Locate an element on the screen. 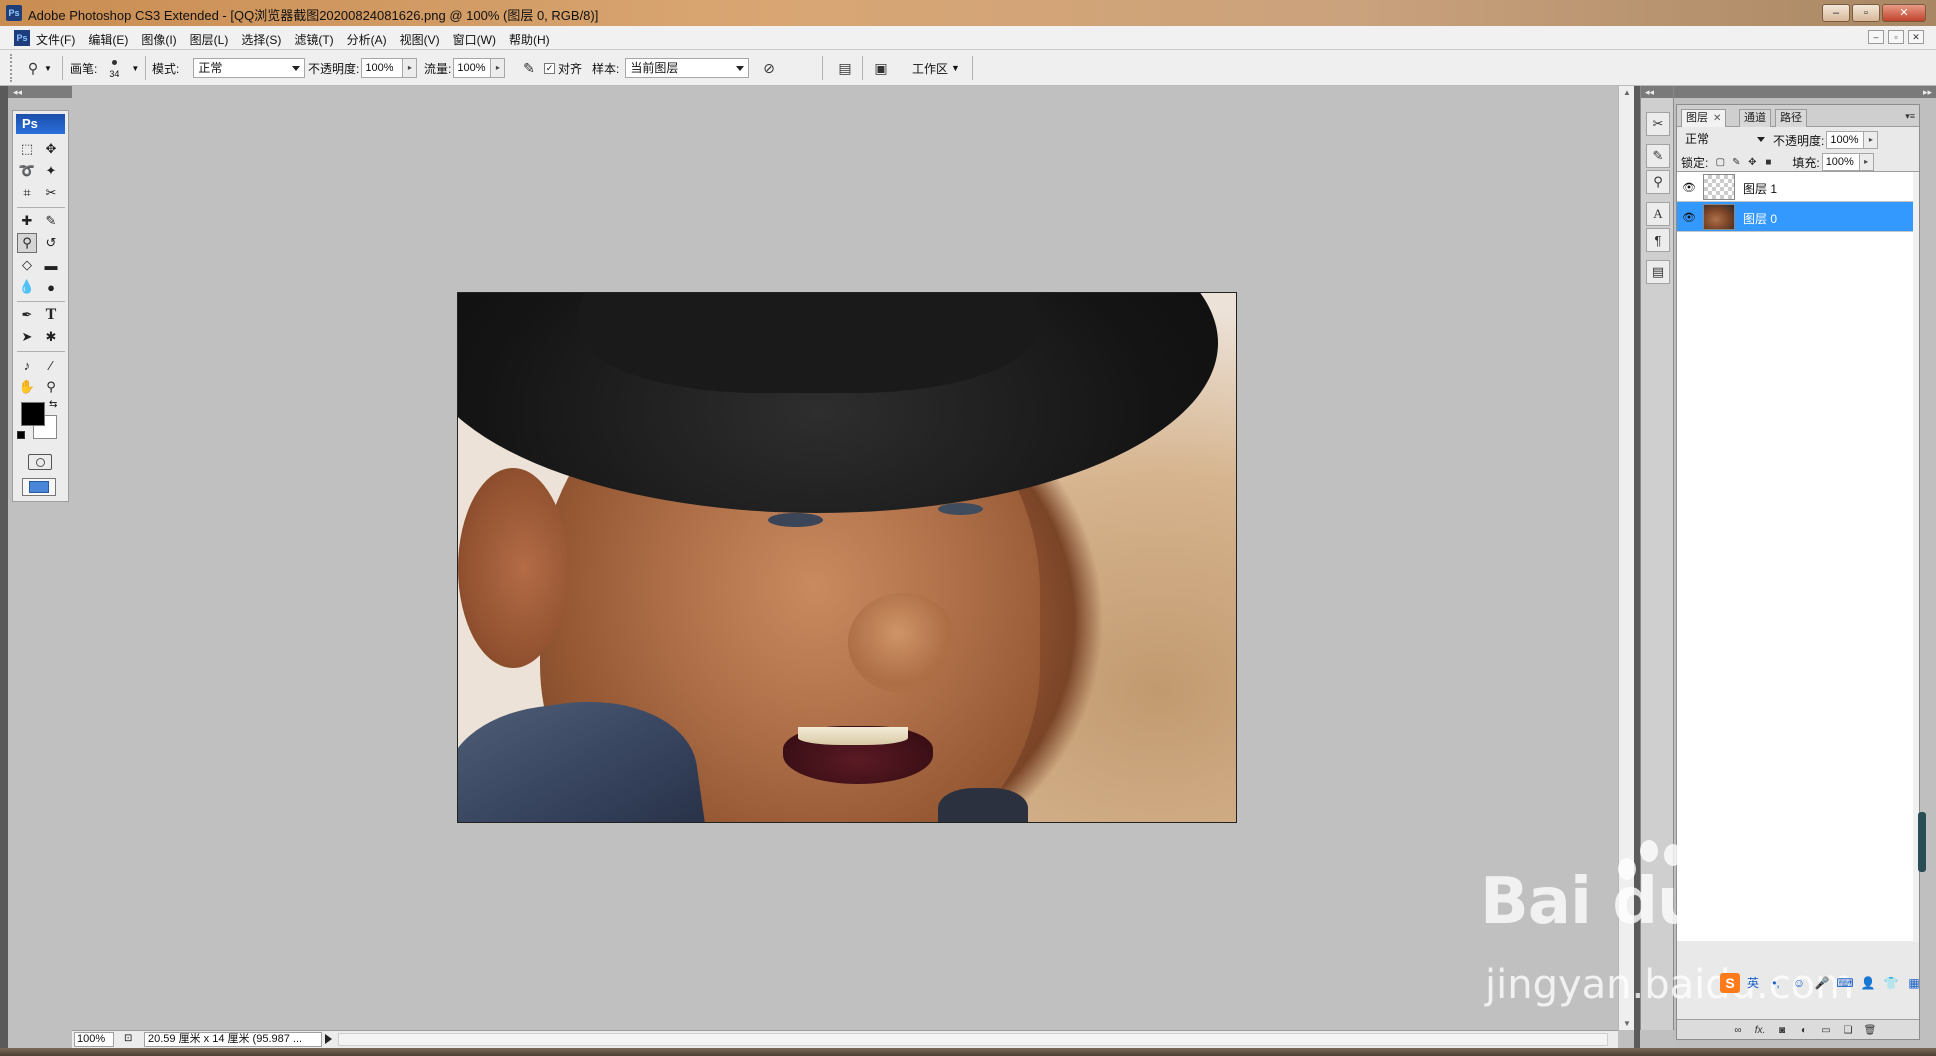 This screenshot has height=1056, width=1936. mode-select: 正常 is located at coordinates (249, 68).